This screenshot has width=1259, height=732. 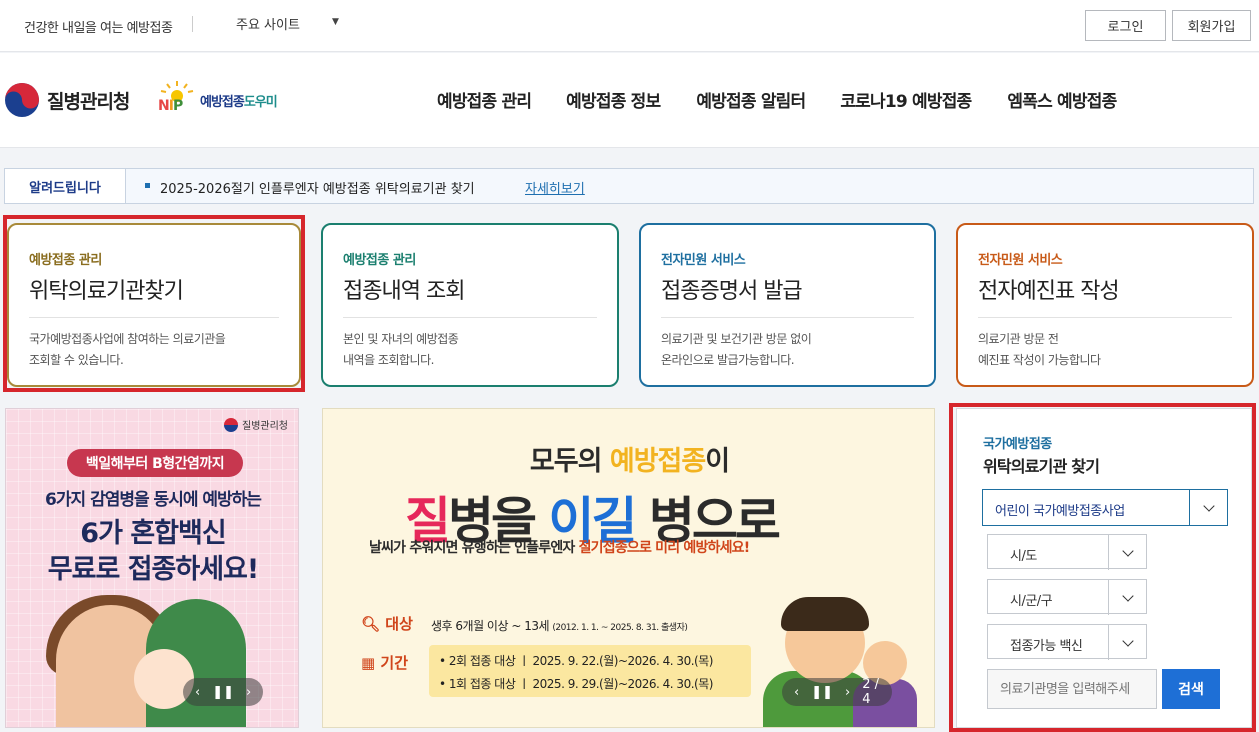 What do you see at coordinates (147, 185) in the screenshot?
I see `notice-bullet-icon` at bounding box center [147, 185].